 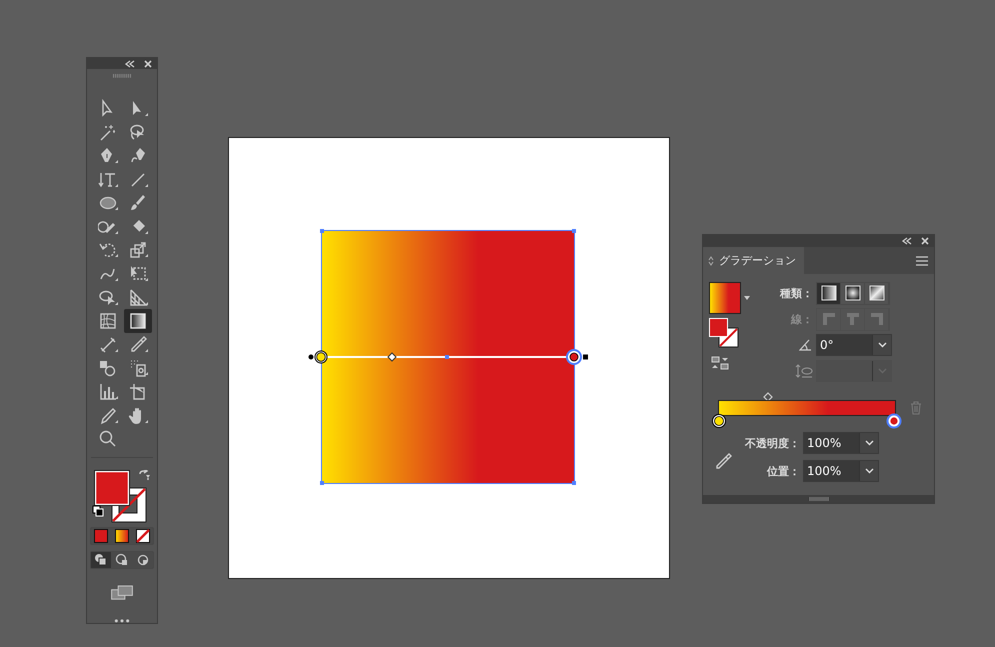 I want to click on angle-icon, so click(x=806, y=345).